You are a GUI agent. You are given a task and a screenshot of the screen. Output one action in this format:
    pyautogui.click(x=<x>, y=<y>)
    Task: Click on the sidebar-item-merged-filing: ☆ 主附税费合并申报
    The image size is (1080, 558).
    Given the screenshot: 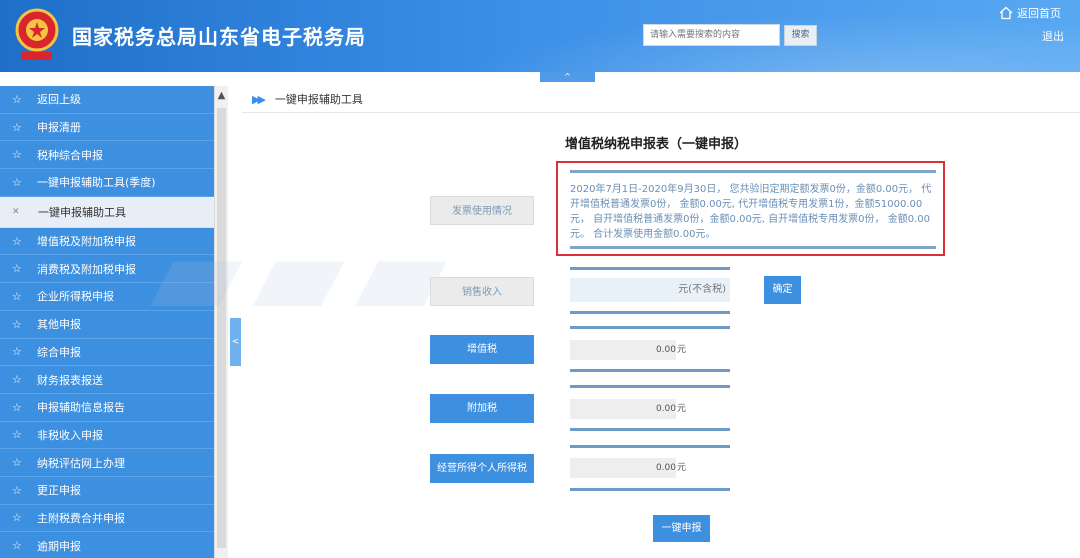 What is the action you would take?
    pyautogui.click(x=107, y=518)
    